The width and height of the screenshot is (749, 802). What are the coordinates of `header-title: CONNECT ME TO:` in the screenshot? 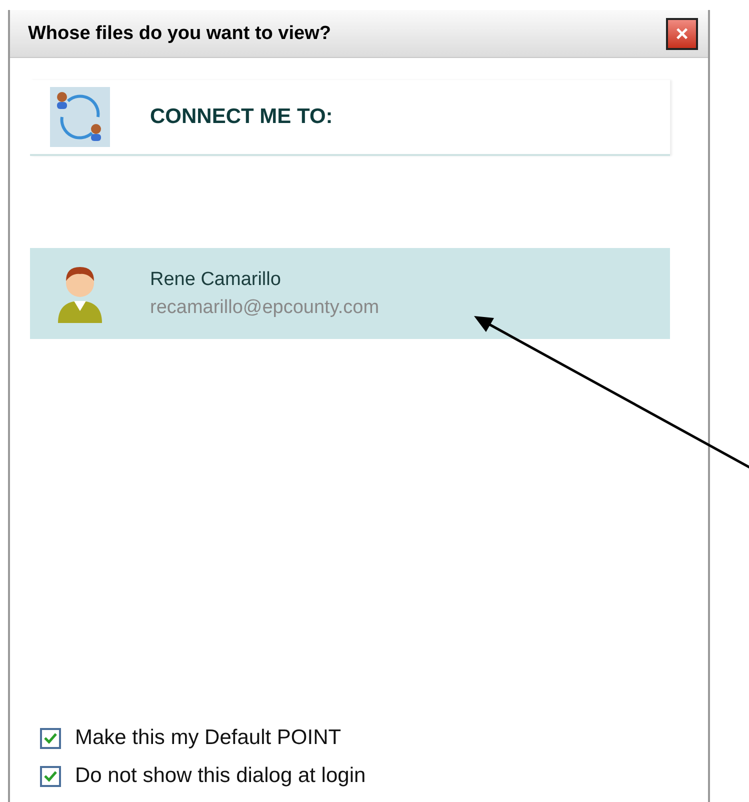 It's located at (241, 117).